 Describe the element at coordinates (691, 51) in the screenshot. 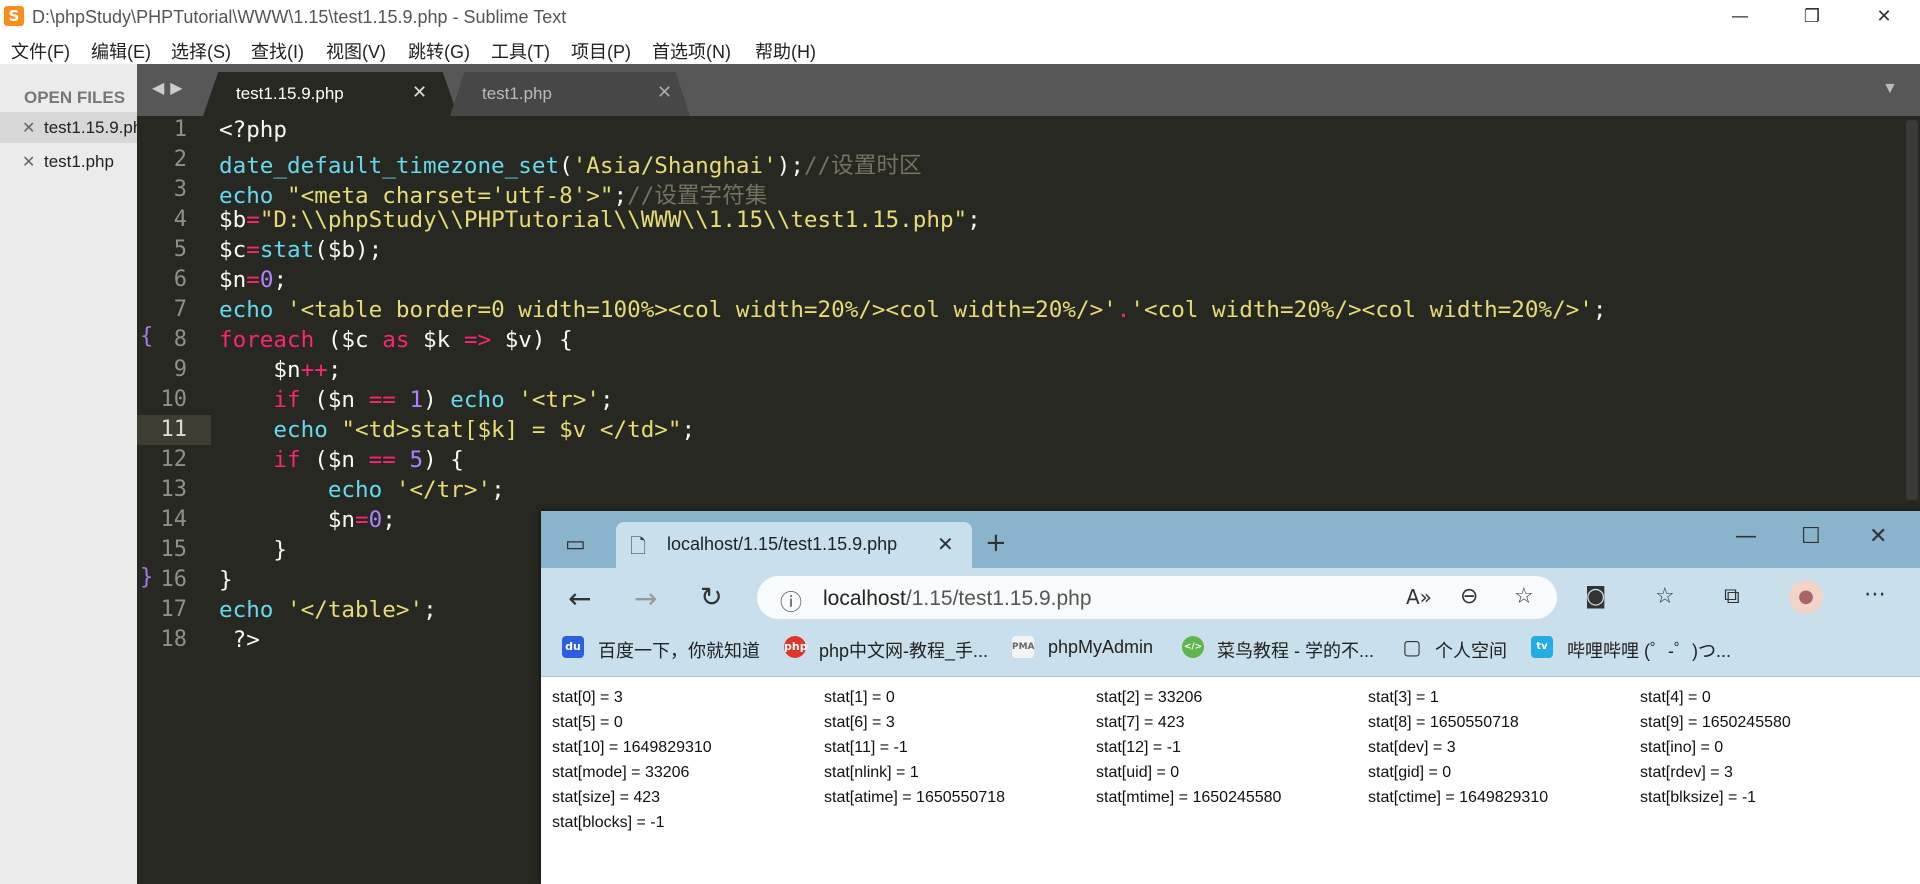

I see `menu-preferences: 首选项(N)` at that location.